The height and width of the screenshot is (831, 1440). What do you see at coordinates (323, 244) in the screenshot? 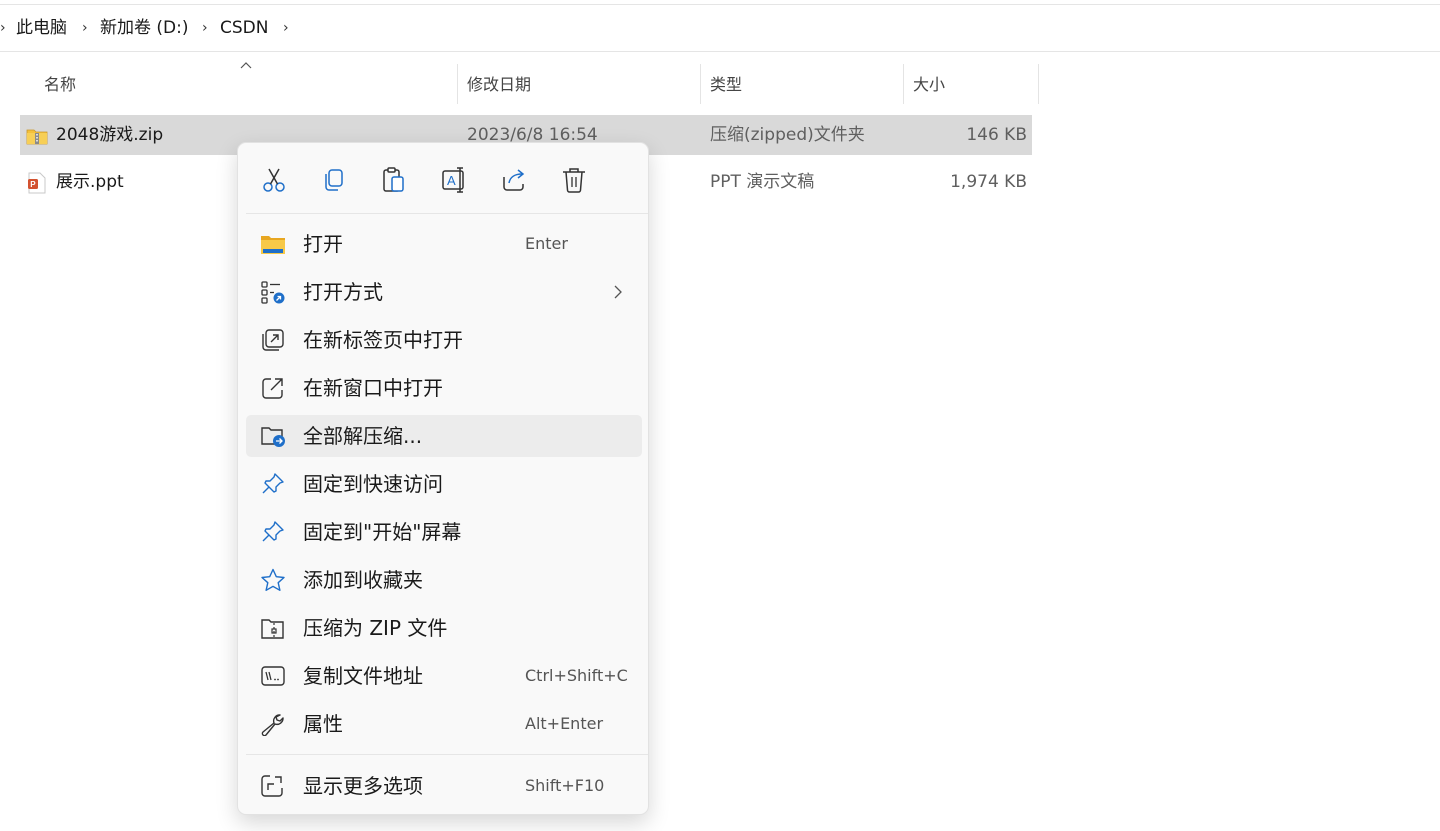
I see `menu-item-label: 打开` at bounding box center [323, 244].